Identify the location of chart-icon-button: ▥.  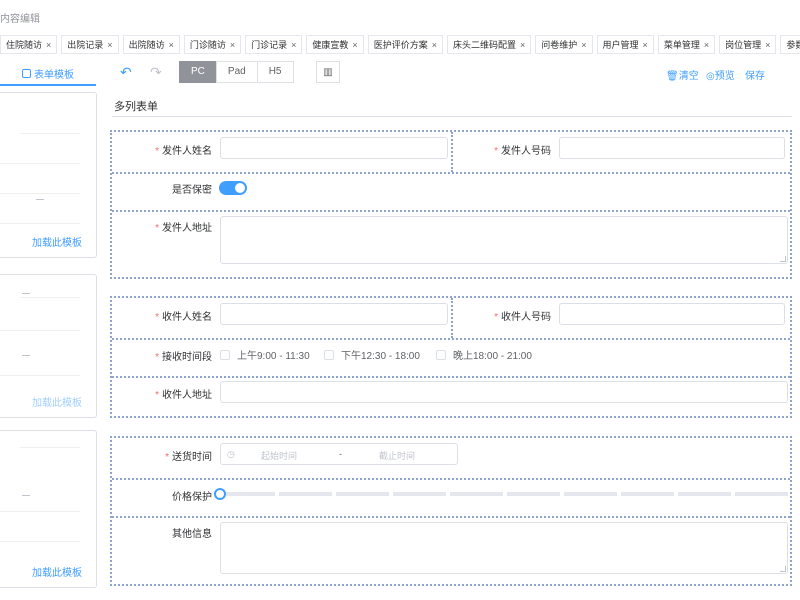
(328, 72).